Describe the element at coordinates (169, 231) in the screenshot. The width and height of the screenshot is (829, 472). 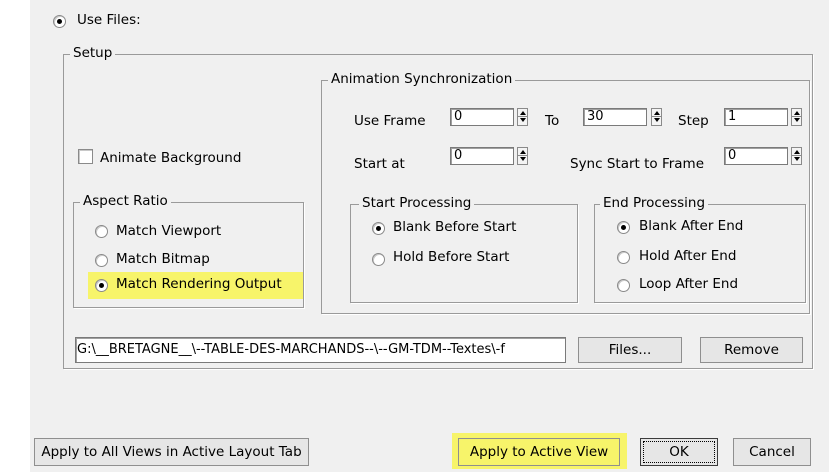
I see `match-viewport-label: Match Viewport` at that location.